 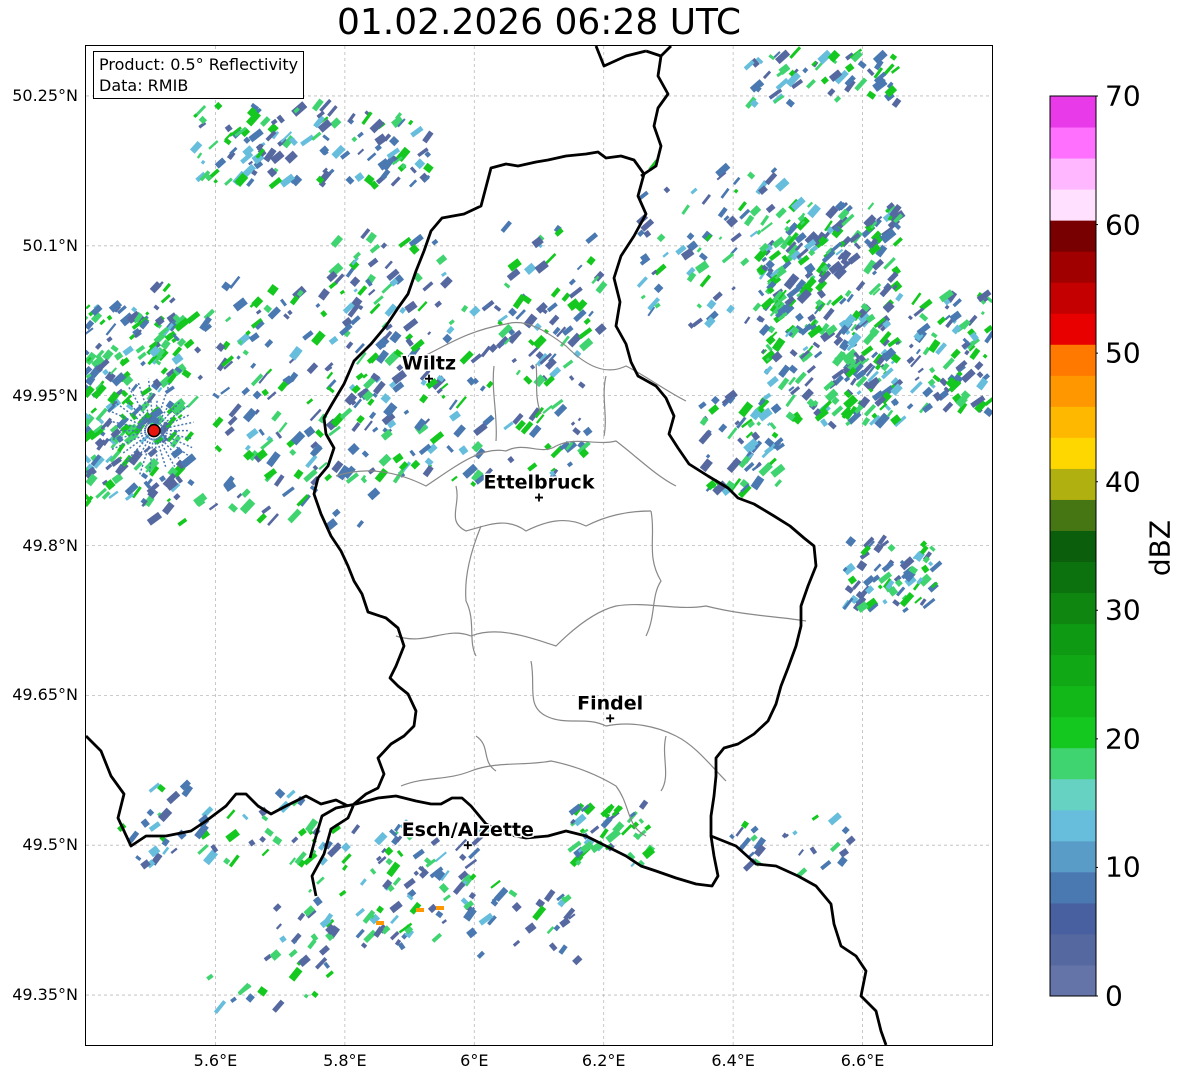 I want to click on colorbar-unit-label: dBZ, so click(x=1160, y=548).